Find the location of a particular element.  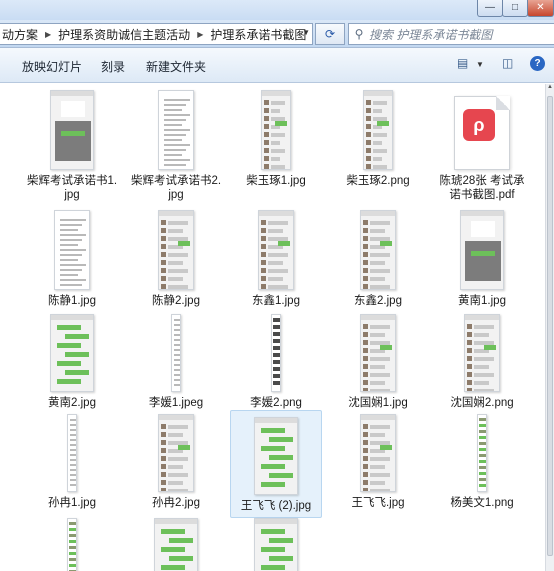

file-item: 杨美文1.png is located at coordinates (482, 460).